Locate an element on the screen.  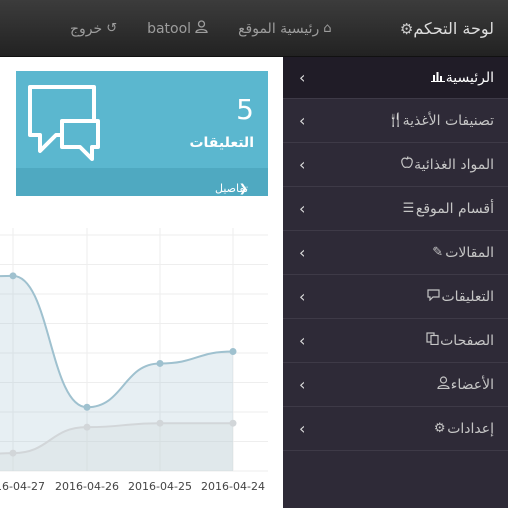
brand-link: ⚙ لوحة التحكم is located at coordinates (444, 28).